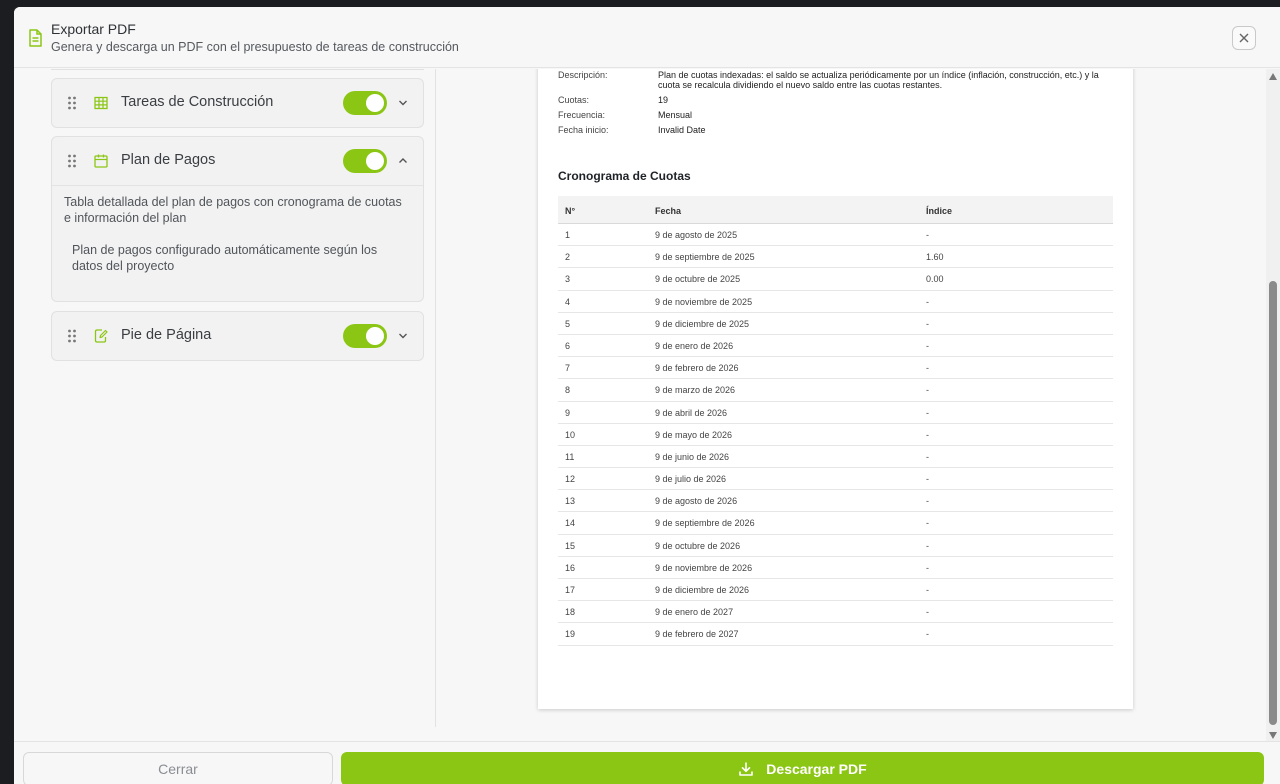 The image size is (1280, 784). Describe the element at coordinates (568, 345) in the screenshot. I see `cell-number: 6` at that location.